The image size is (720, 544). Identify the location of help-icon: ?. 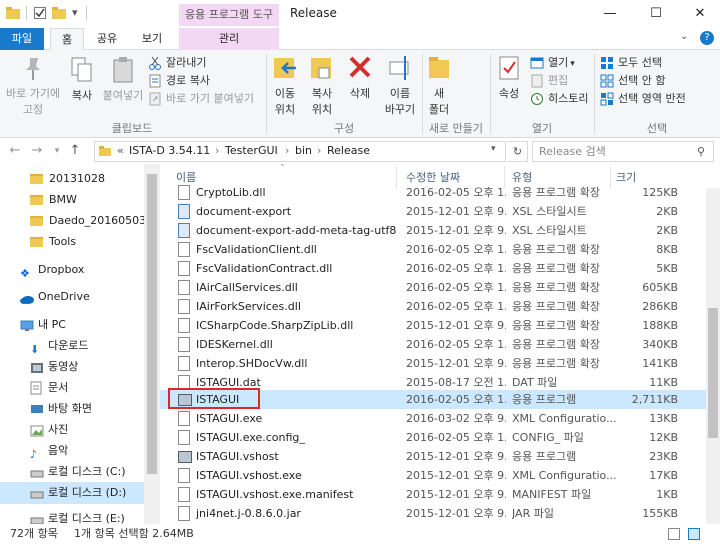
(707, 38).